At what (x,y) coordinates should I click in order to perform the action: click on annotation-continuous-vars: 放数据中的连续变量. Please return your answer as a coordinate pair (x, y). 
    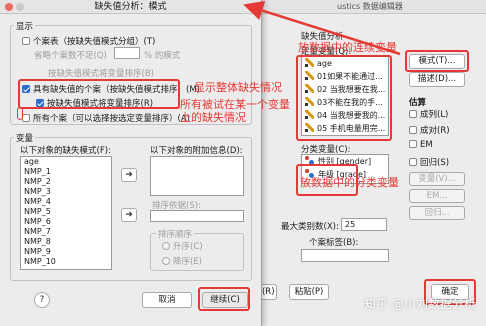
    Looking at the image, I should click on (347, 47).